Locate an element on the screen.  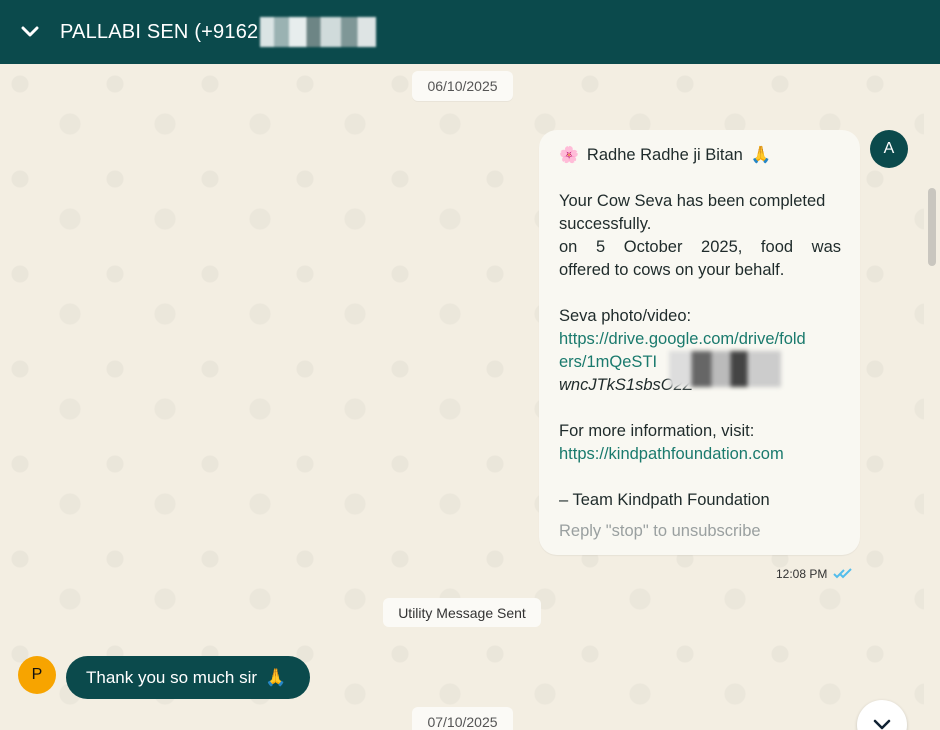
message-line: on 5 October 2025, food was is located at coordinates (700, 247).